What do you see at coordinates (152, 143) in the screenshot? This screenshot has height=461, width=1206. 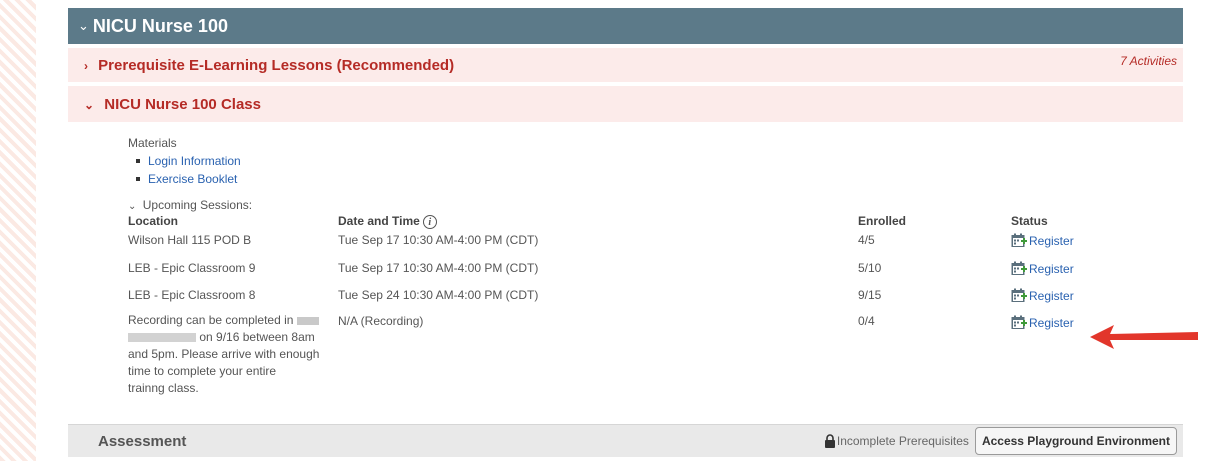 I see `materials-label: Materials` at bounding box center [152, 143].